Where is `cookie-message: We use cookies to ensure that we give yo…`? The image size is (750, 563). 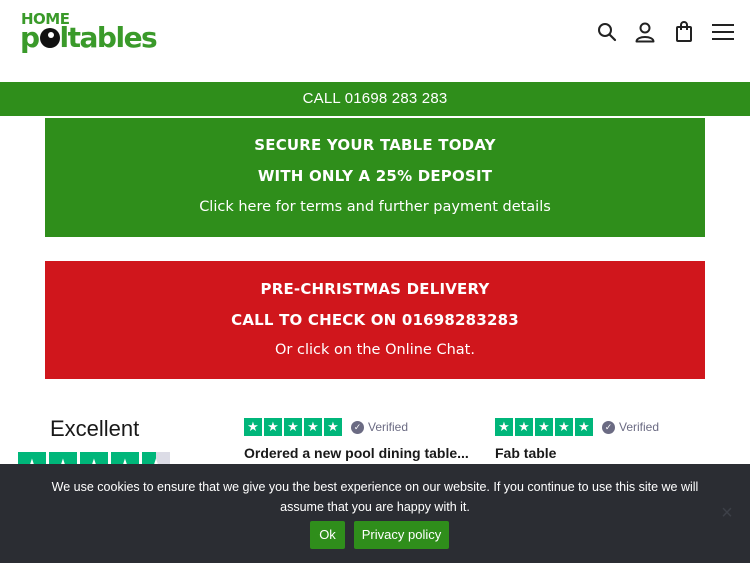 cookie-message: We use cookies to ensure that we give yo… is located at coordinates (375, 497).